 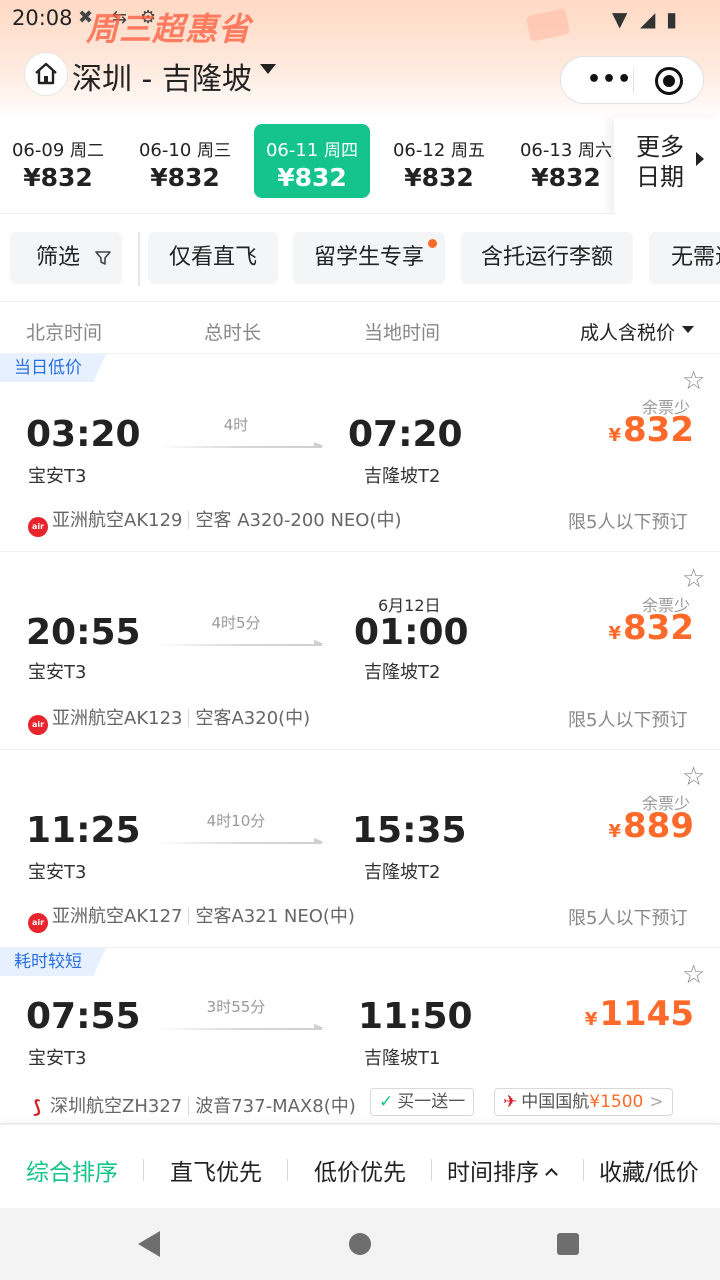 I want to click on airline-info: air 亚洲航空AK123 空客A320(中), so click(x=169, y=719).